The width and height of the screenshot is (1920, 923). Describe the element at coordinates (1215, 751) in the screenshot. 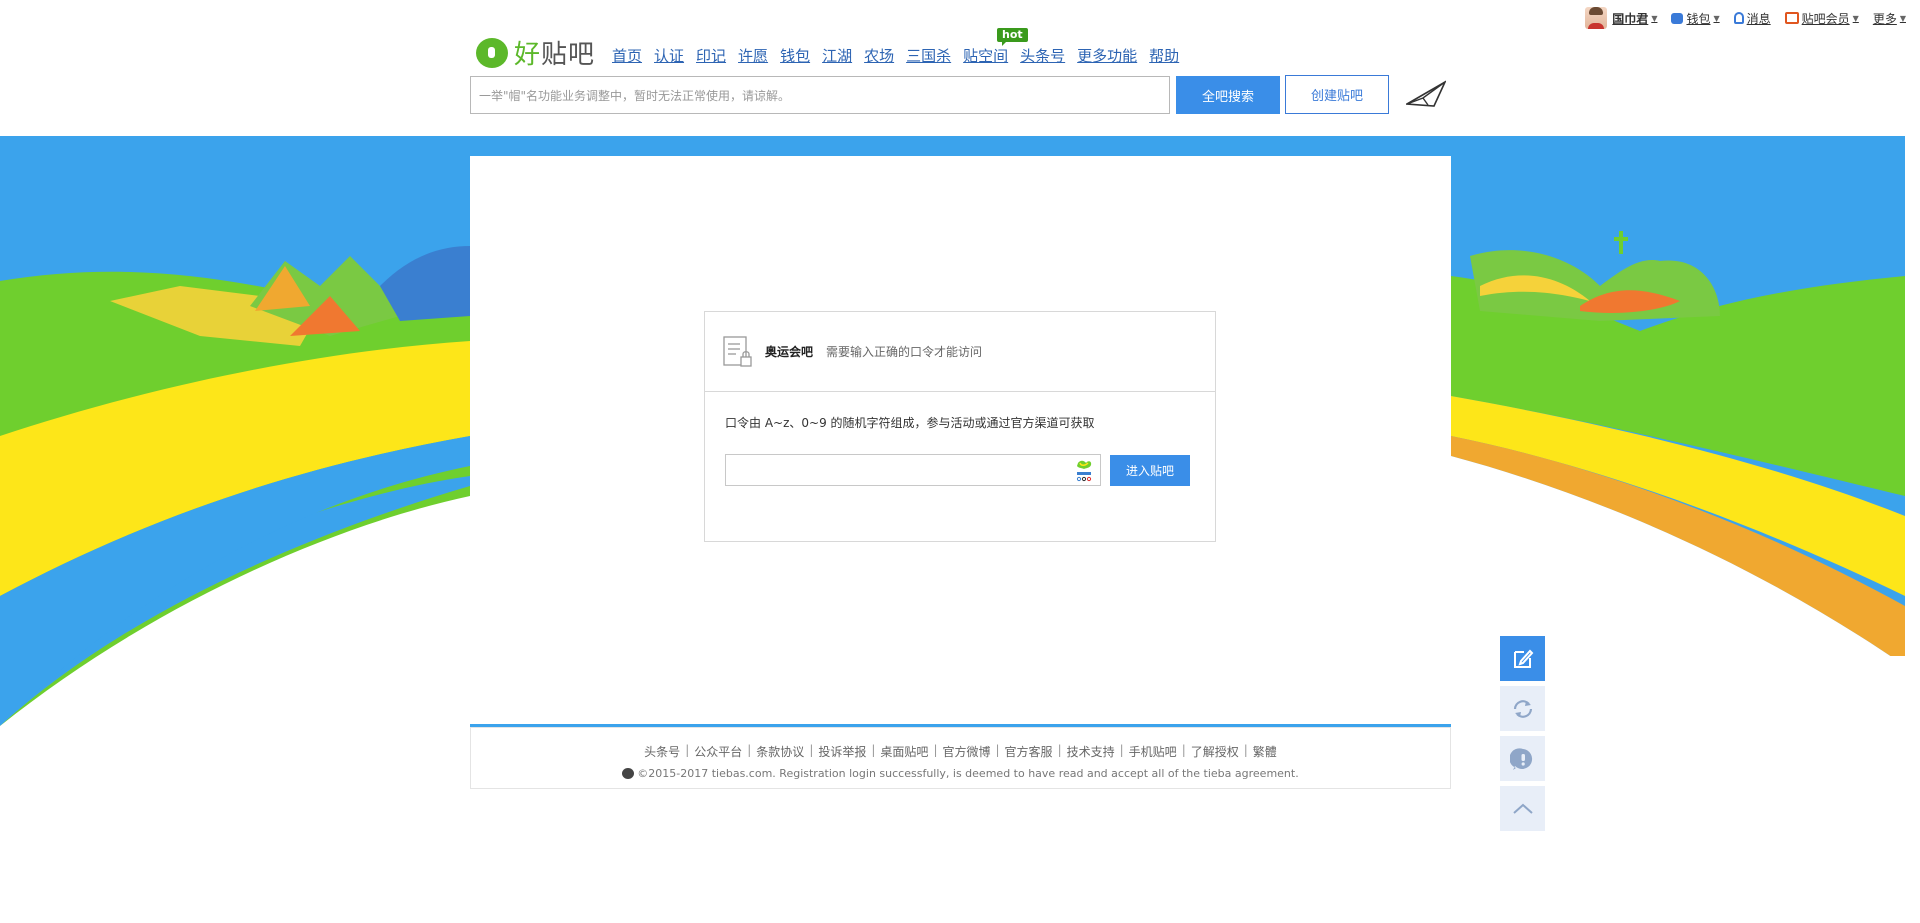

I see `footer-link-license: 了解授权` at that location.